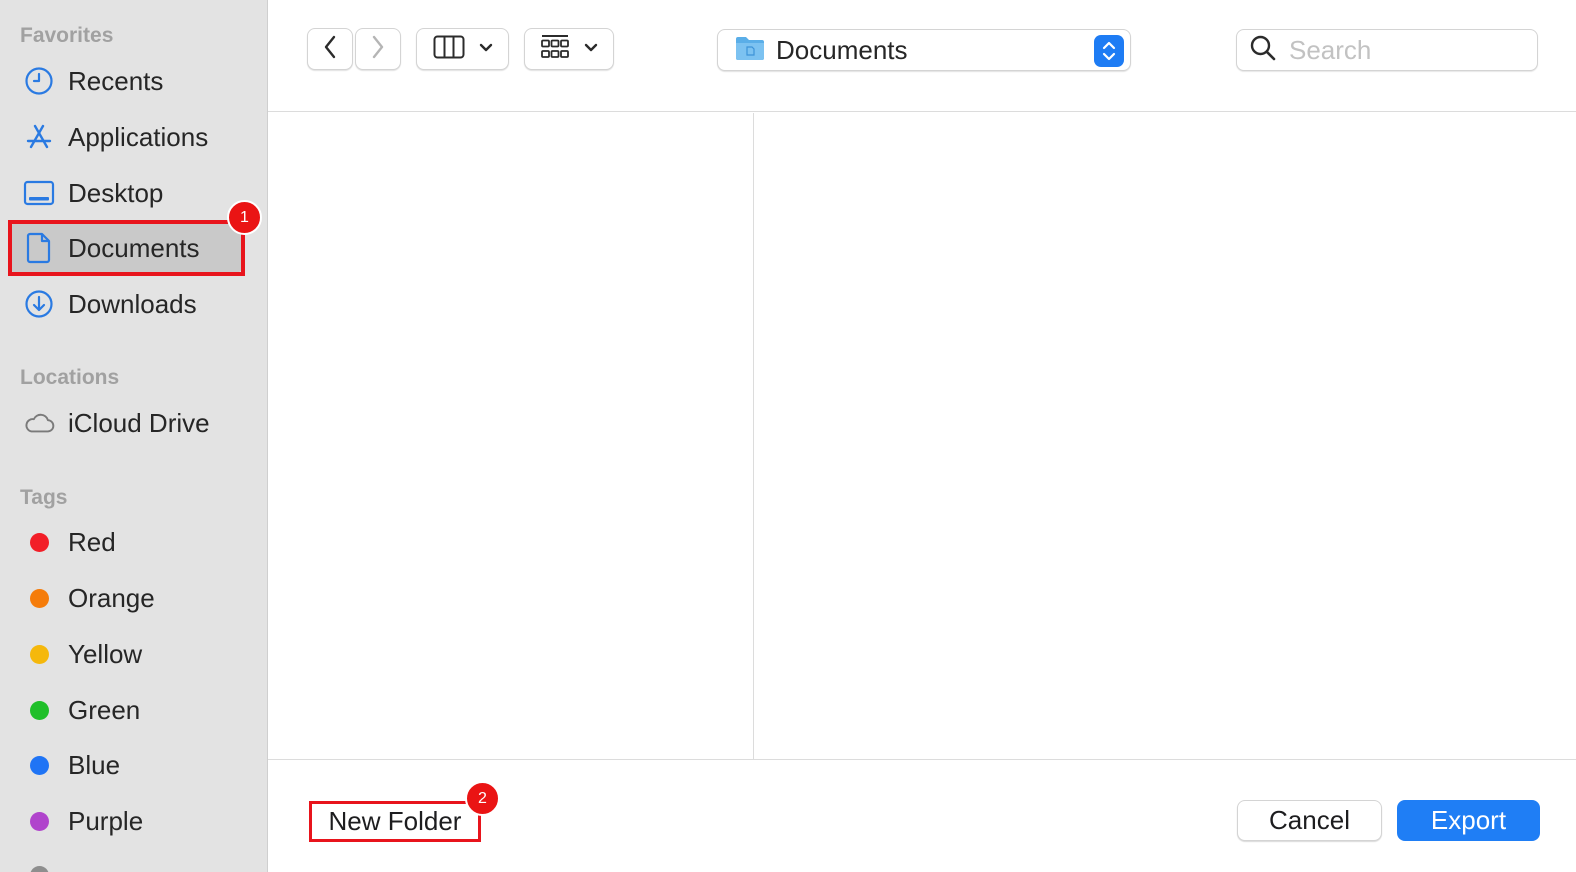 The image size is (1576, 872). What do you see at coordinates (395, 821) in the screenshot?
I see `new-folder-button: New Folder` at bounding box center [395, 821].